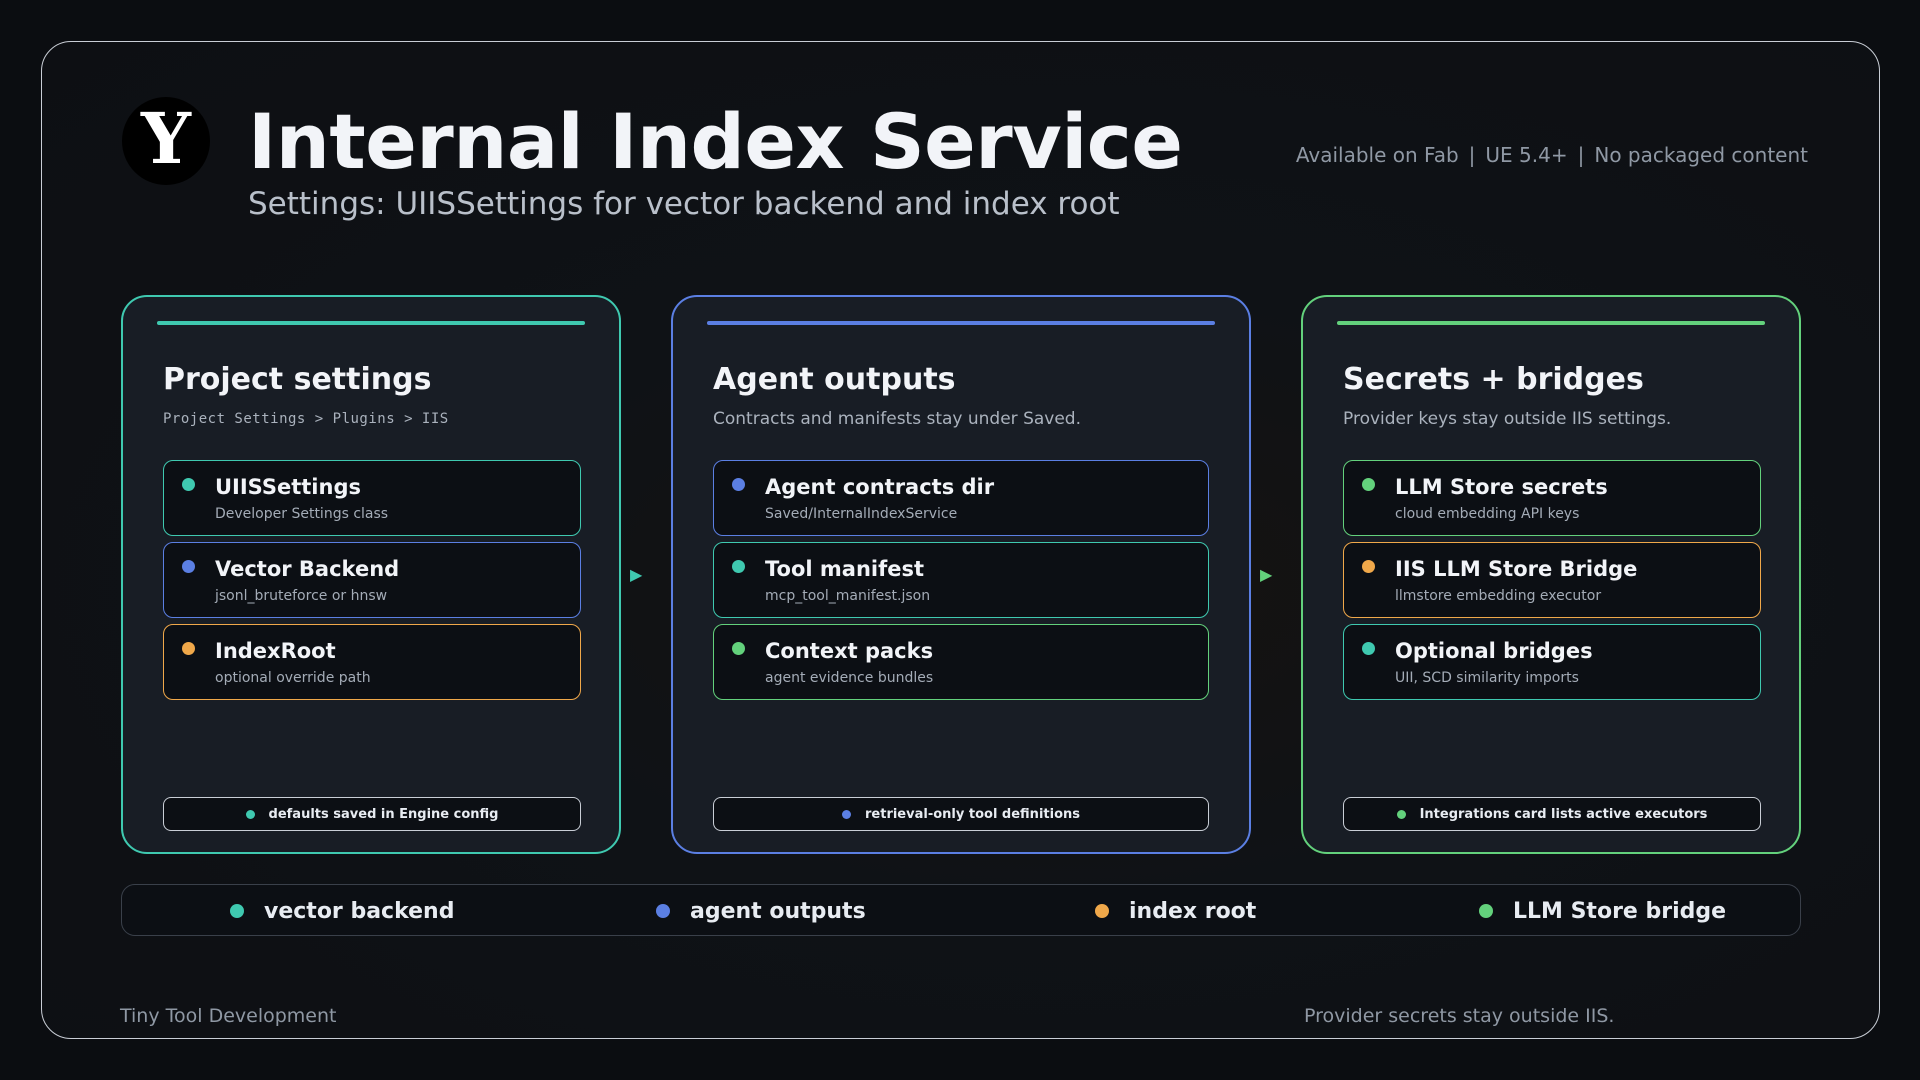 This screenshot has width=1920, height=1080. What do you see at coordinates (1494, 651) in the screenshot?
I see `card-title: Optional bridges` at bounding box center [1494, 651].